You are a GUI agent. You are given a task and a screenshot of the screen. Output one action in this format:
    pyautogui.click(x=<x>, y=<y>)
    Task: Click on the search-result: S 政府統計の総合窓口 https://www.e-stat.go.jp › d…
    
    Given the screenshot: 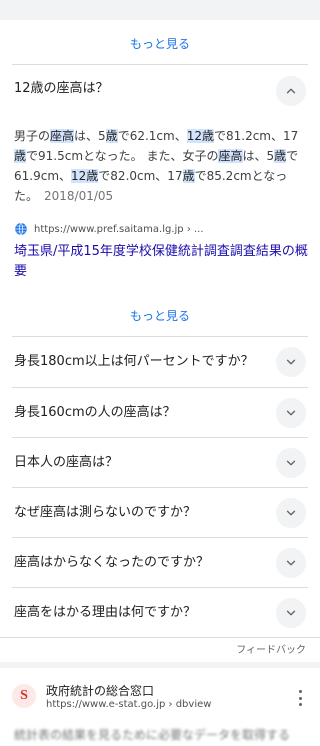 What is the action you would take?
    pyautogui.click(x=160, y=707)
    